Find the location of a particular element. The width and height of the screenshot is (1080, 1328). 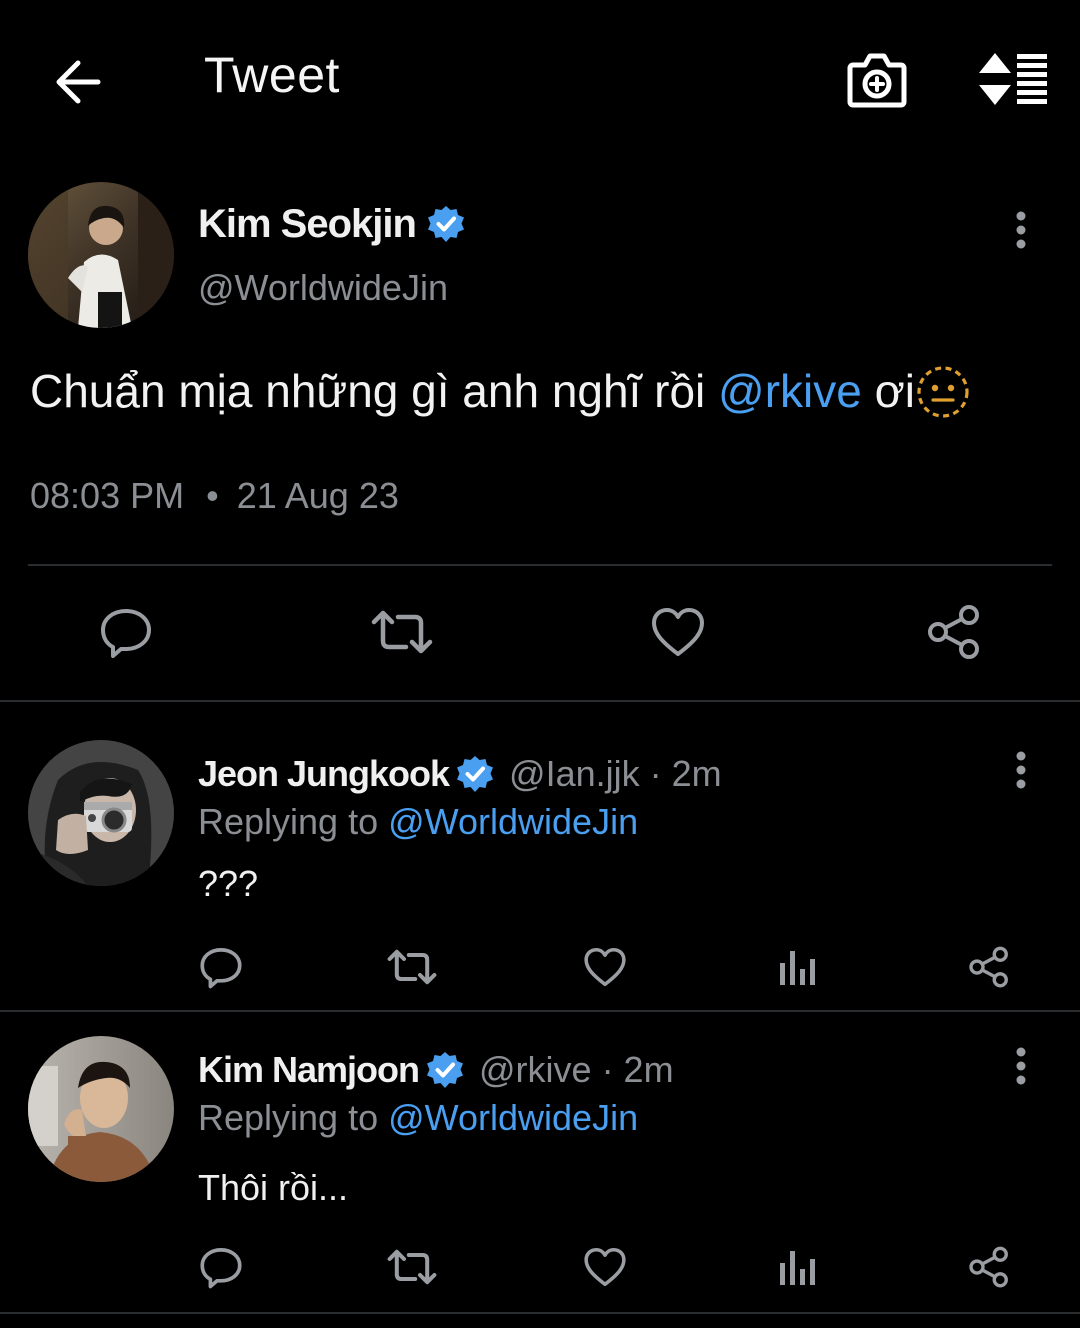

reply-author-name: Jeon Jungkook is located at coordinates (324, 773).